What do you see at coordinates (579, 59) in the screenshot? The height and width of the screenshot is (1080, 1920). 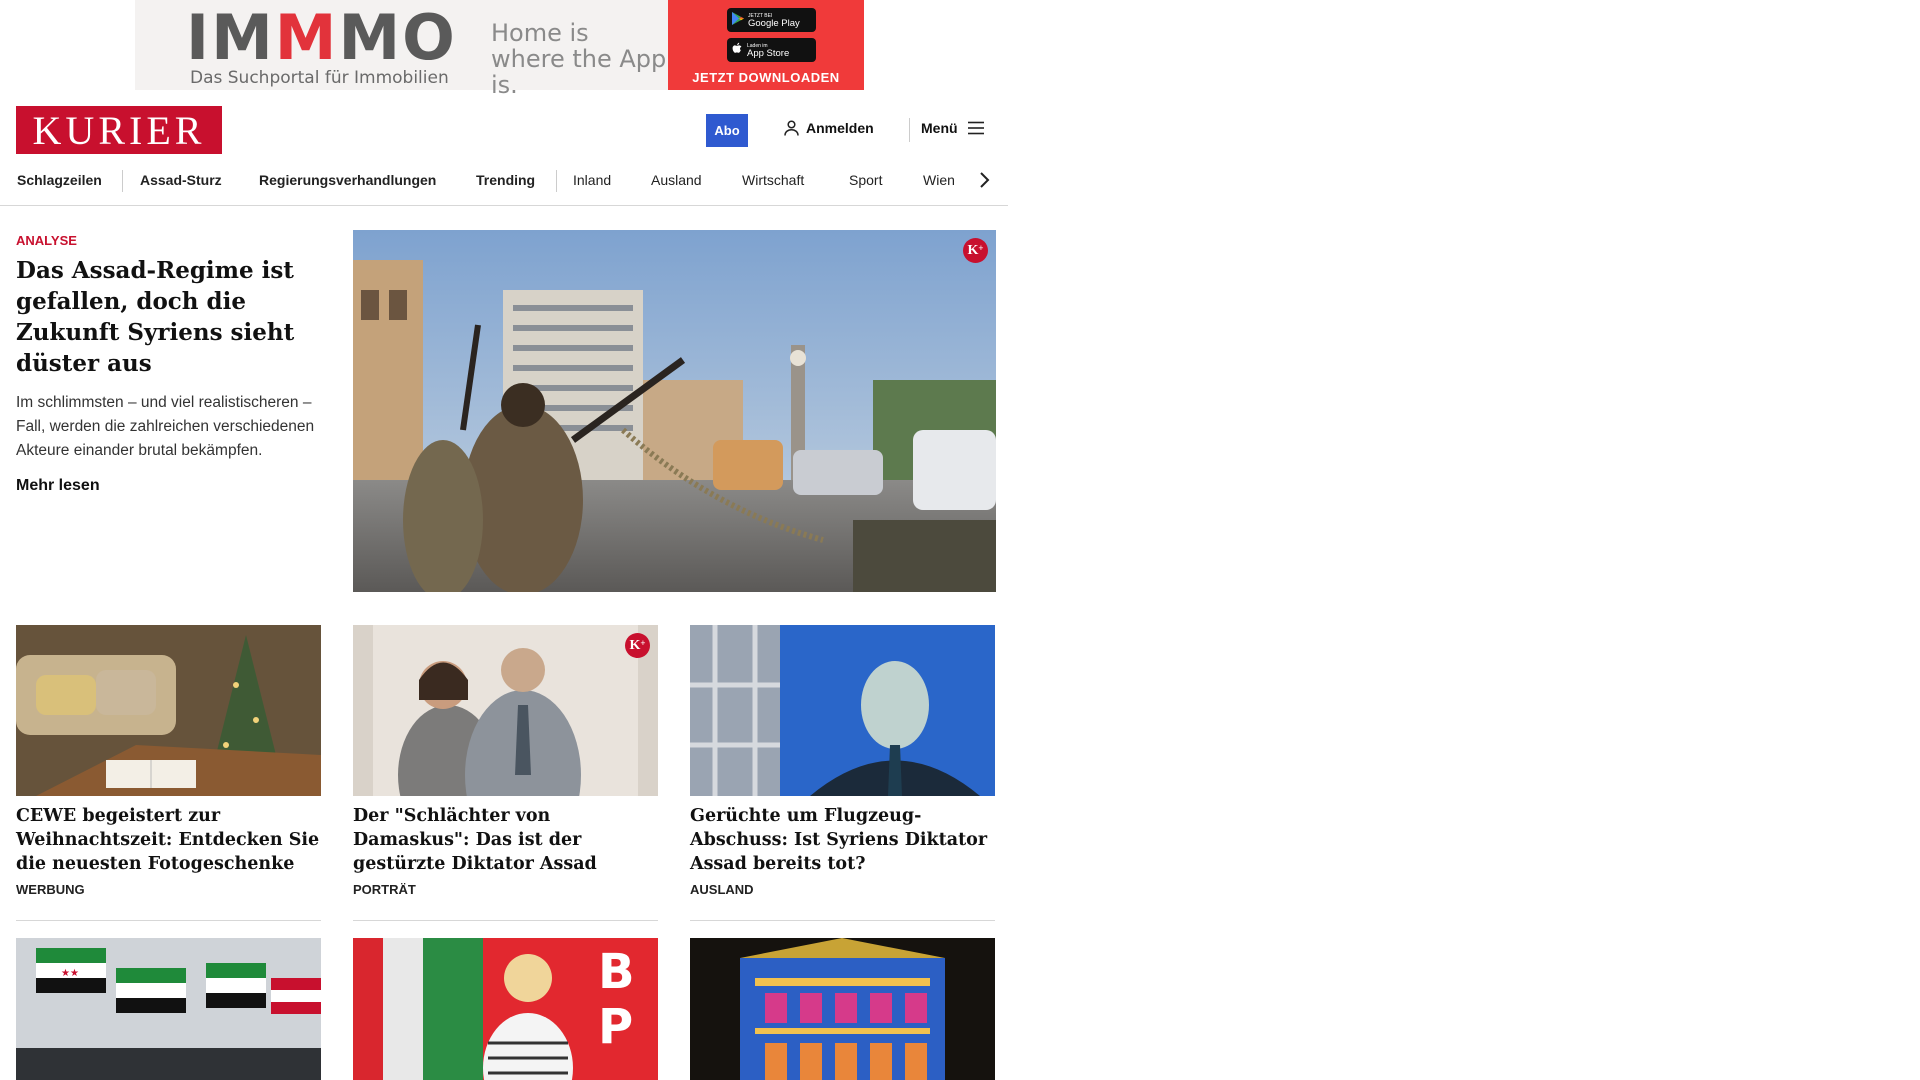 I see `ad-claim: Home is where the App is.` at bounding box center [579, 59].